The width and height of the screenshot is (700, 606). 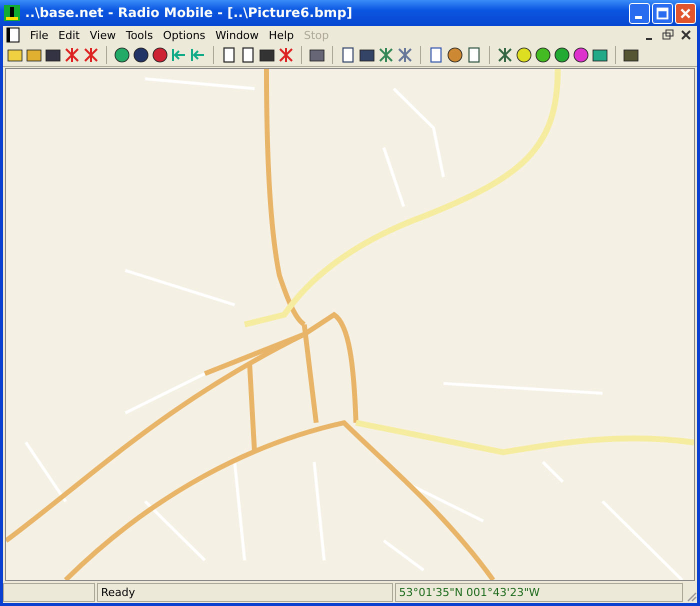 I want to click on window-title: ..\base.net - Radio Mobile - [..\Picture6.bmp], so click(x=189, y=13).